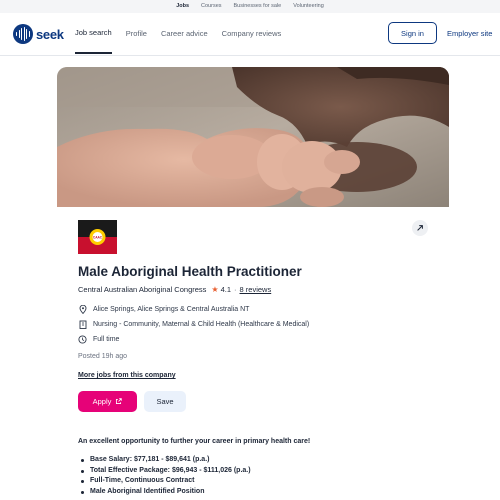 The image size is (500, 500). I want to click on list-item: Base Salary: $77,181 - $89,641 (p.a.), so click(165, 460).